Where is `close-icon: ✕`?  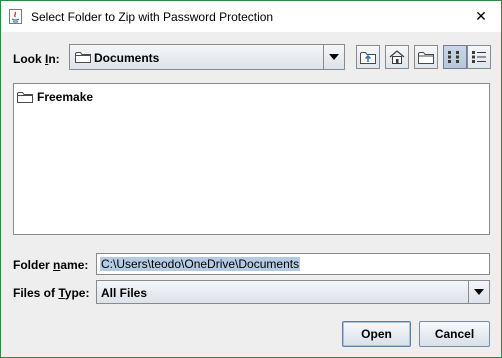 close-icon: ✕ is located at coordinates (481, 15).